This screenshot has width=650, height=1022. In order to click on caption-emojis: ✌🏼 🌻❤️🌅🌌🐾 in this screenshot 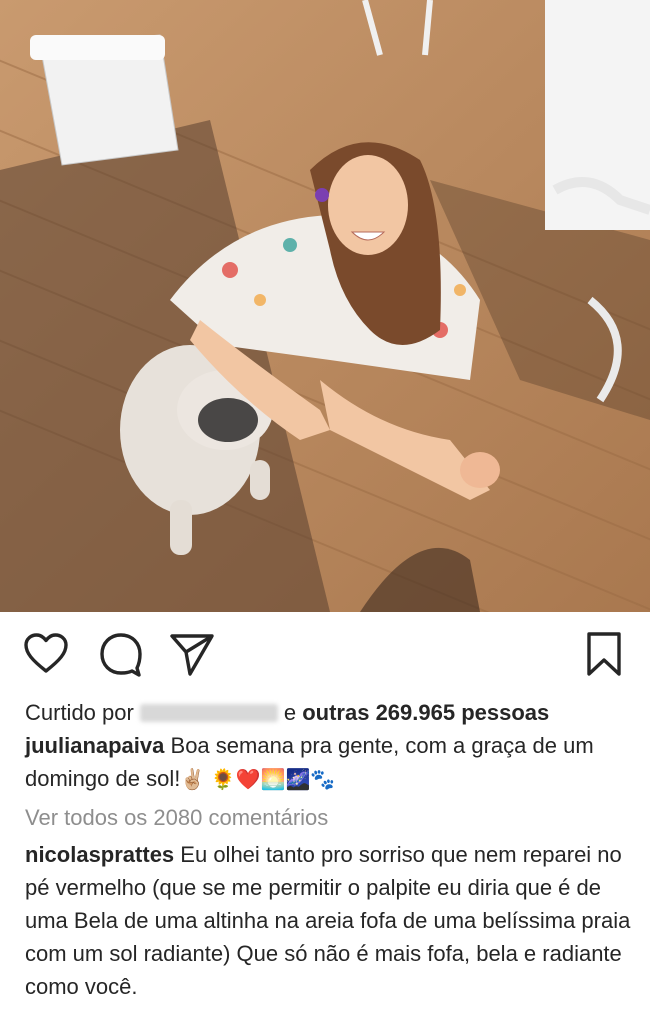, I will do `click(258, 780)`.